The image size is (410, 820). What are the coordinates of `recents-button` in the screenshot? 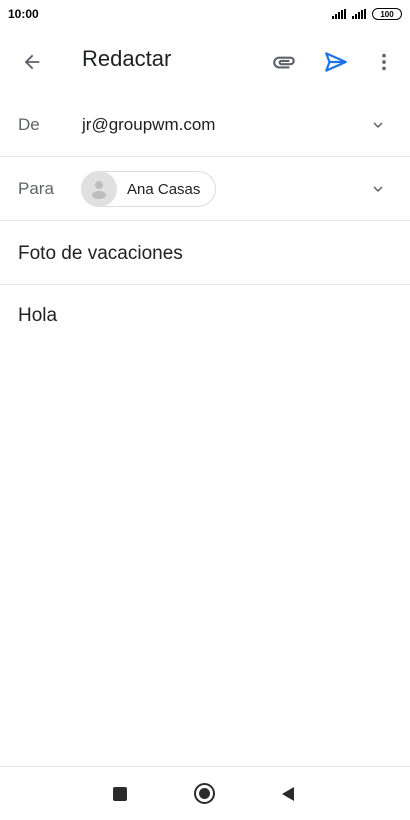 It's located at (120, 794).